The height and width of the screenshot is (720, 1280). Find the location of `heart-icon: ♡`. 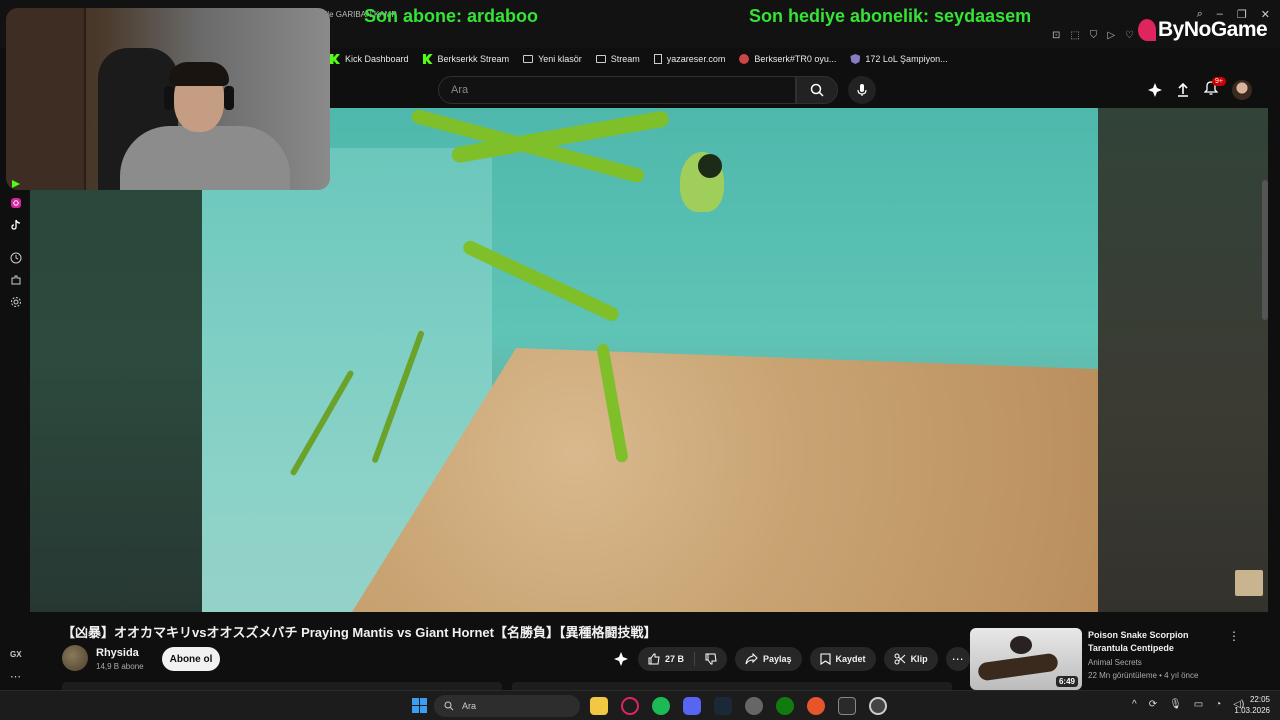

heart-icon: ♡ is located at coordinates (1129, 35).